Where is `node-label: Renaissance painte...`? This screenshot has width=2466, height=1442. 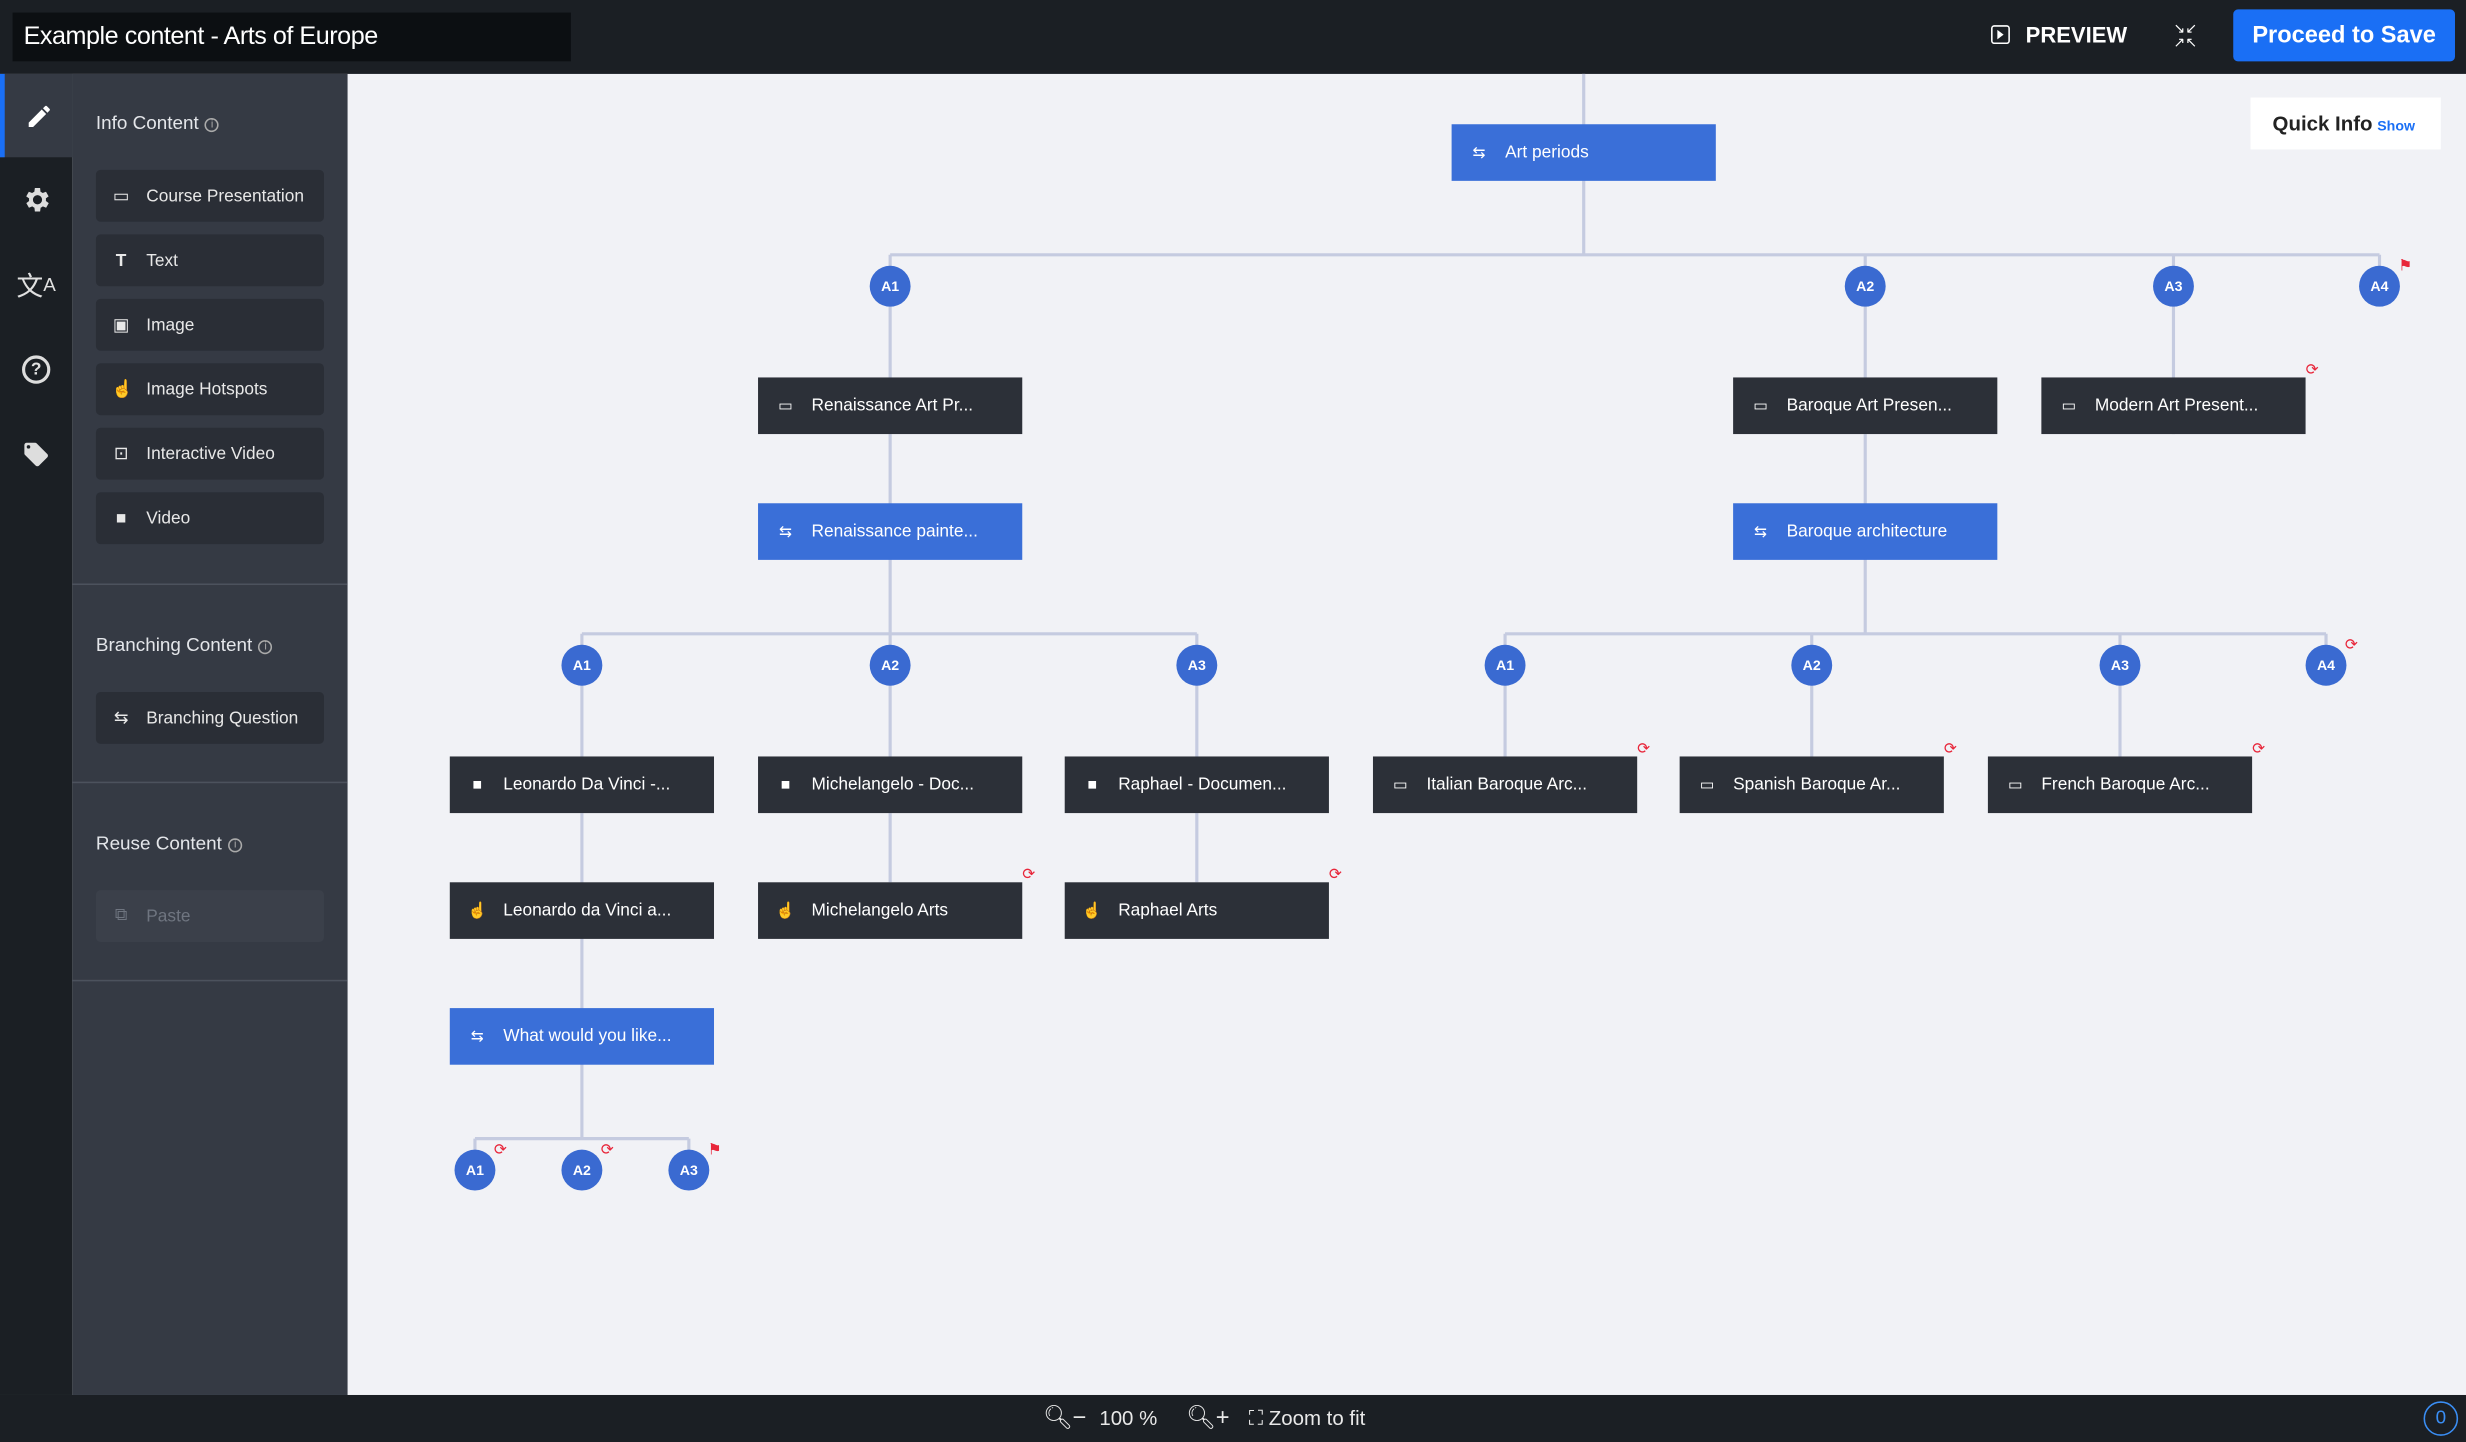
node-label: Renaissance painte... is located at coordinates (894, 532).